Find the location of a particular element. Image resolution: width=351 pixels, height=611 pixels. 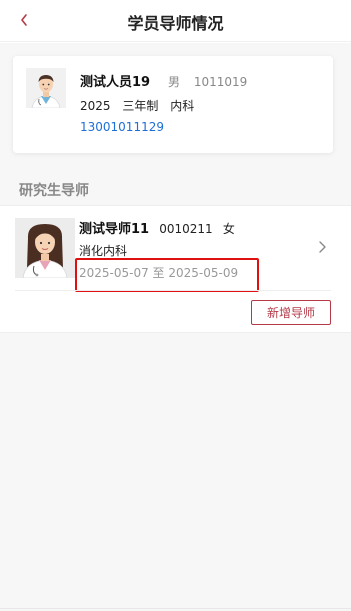

mentor-gender: 女 is located at coordinates (228, 229).